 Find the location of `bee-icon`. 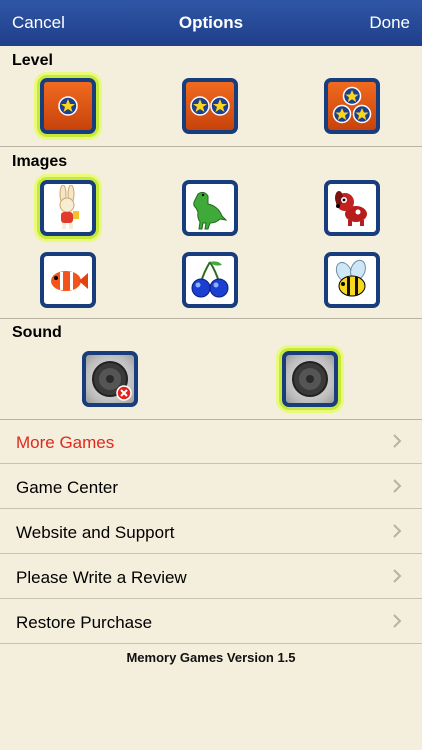

bee-icon is located at coordinates (350, 278).